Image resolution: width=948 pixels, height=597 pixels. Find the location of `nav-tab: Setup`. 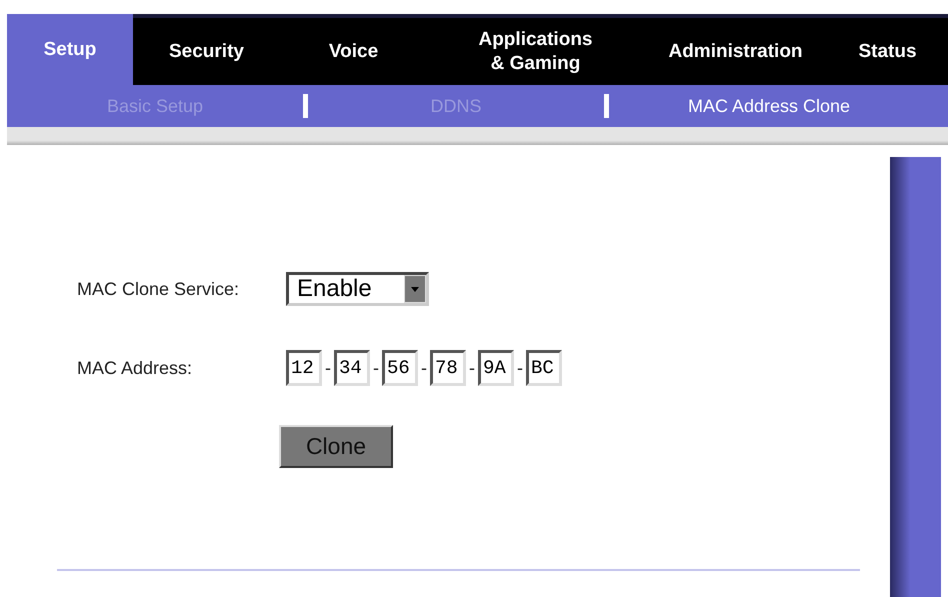

nav-tab: Setup is located at coordinates (70, 49).